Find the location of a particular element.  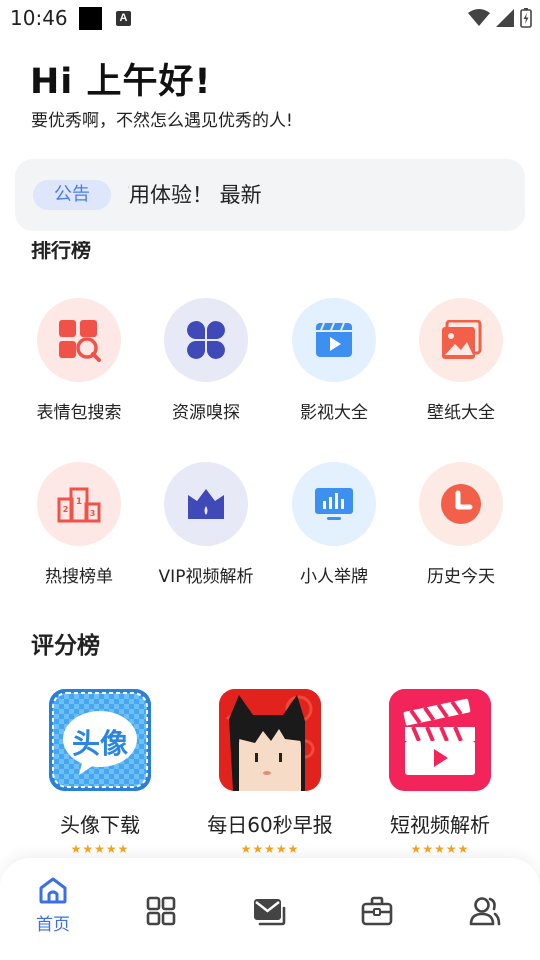

feature-label: 影视大全 is located at coordinates (334, 413).